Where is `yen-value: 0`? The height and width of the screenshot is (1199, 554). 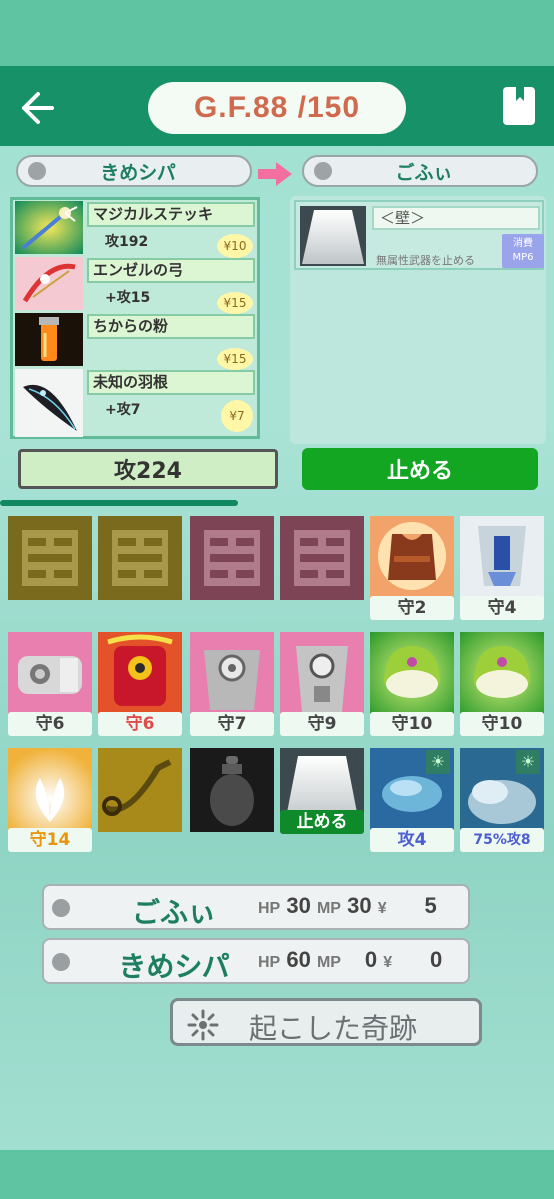 yen-value: 0 is located at coordinates (436, 959).